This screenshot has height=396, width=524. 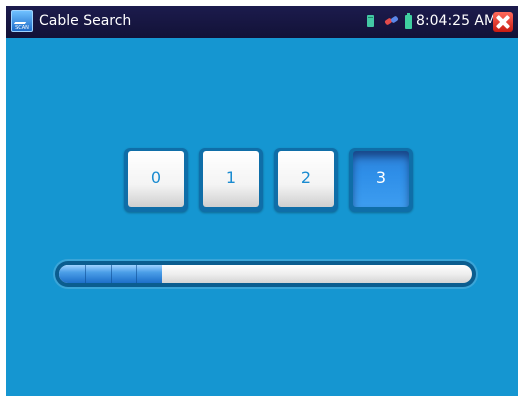 I want to click on scan-app-icon: SCAN, so click(x=22, y=21).